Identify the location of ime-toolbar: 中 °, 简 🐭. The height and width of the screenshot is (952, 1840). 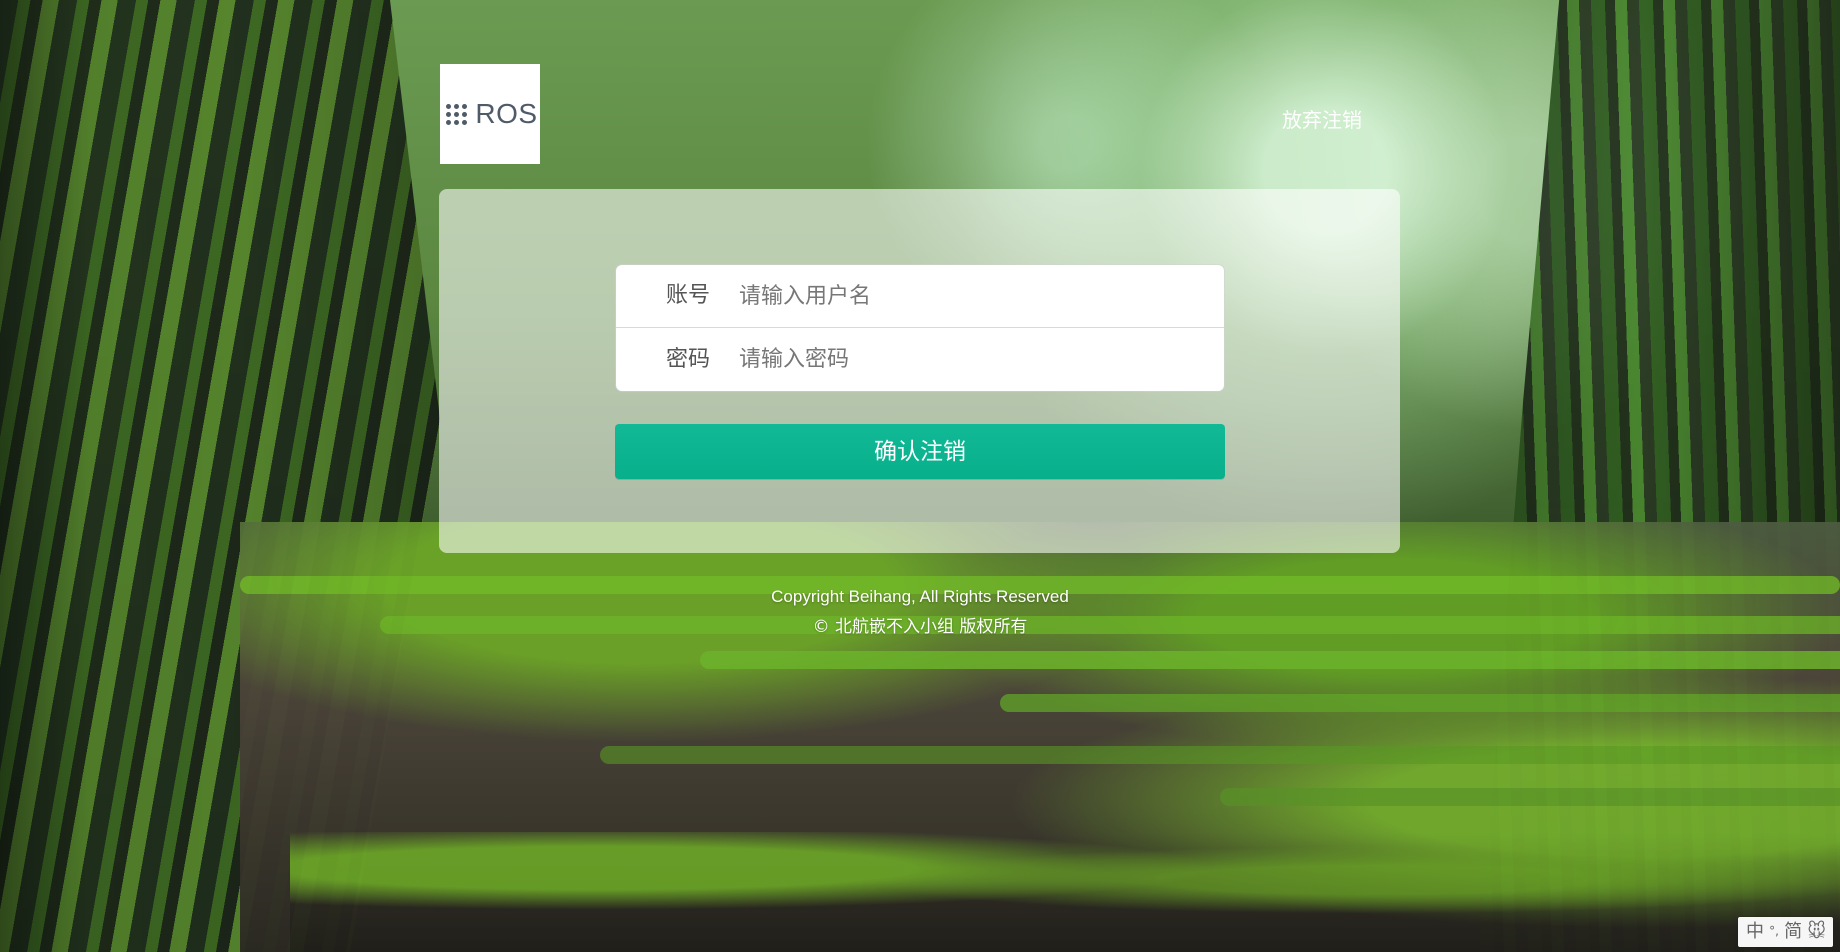
(1785, 932).